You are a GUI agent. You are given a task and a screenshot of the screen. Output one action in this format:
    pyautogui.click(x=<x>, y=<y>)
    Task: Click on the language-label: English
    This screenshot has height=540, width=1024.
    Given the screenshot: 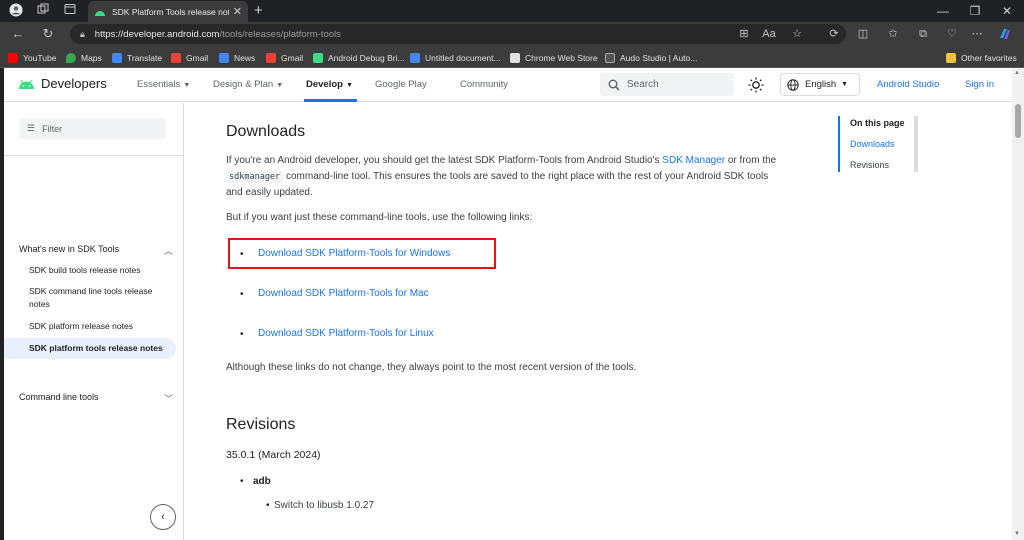 What is the action you would take?
    pyautogui.click(x=821, y=84)
    